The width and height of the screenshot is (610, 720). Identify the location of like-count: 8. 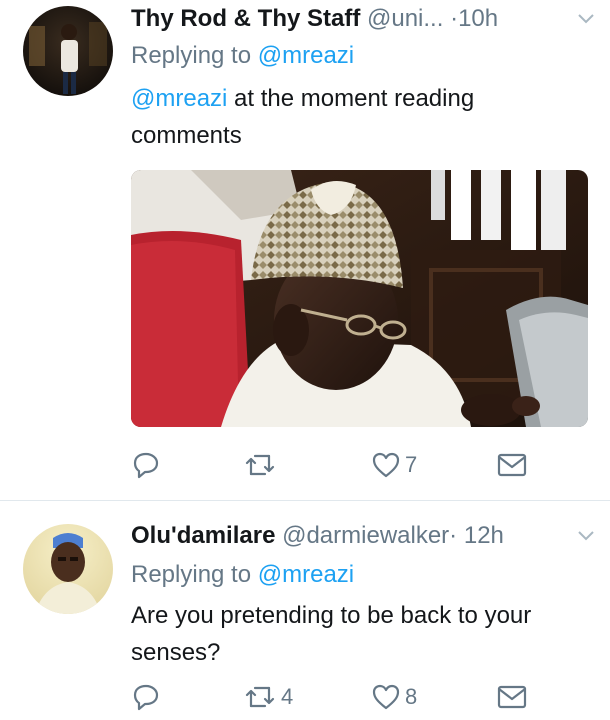
(411, 696).